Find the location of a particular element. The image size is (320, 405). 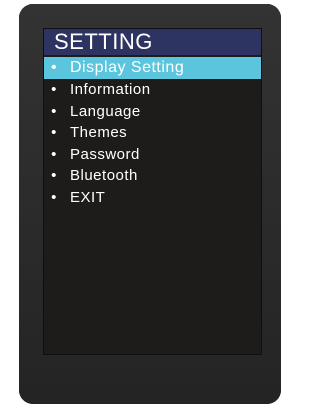

menu-item-themes: • Themes is located at coordinates (152, 133).